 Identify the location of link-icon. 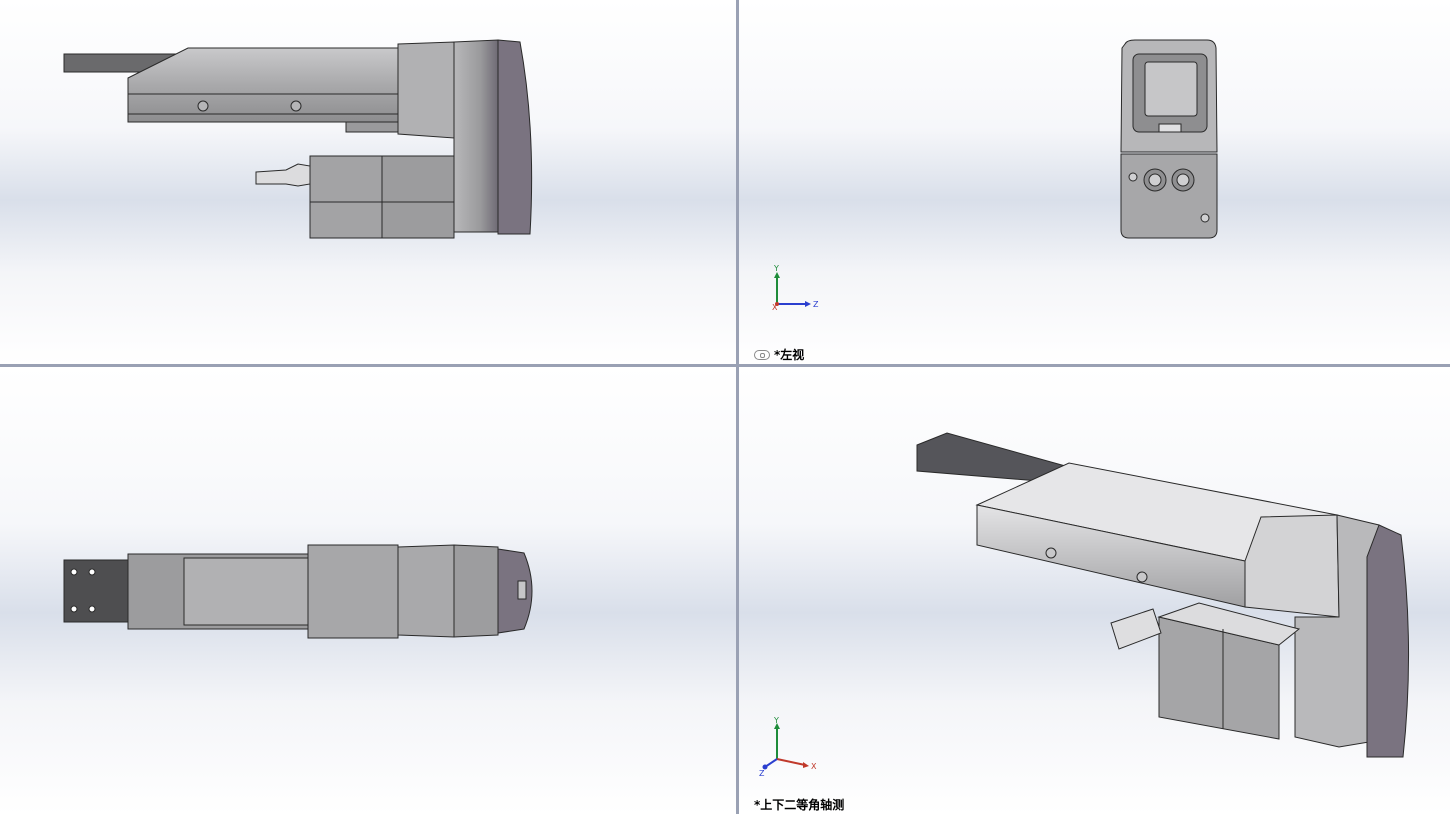
(762, 354).